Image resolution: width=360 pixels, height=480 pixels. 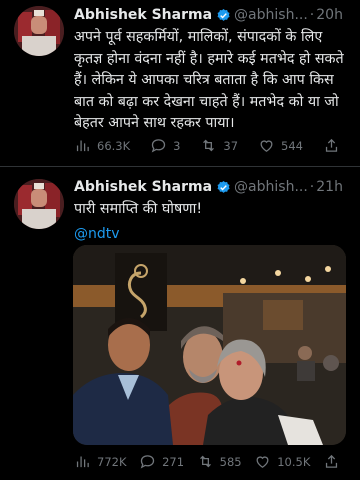 I want to click on tweet-actions: 772K 271 585 10.5K, so click(x=207, y=461).